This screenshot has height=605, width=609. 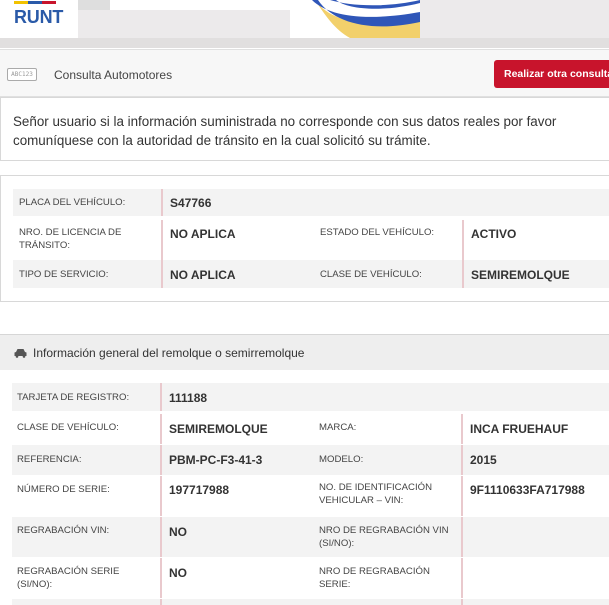 What do you see at coordinates (200, 5) in the screenshot?
I see `header-search-area` at bounding box center [200, 5].